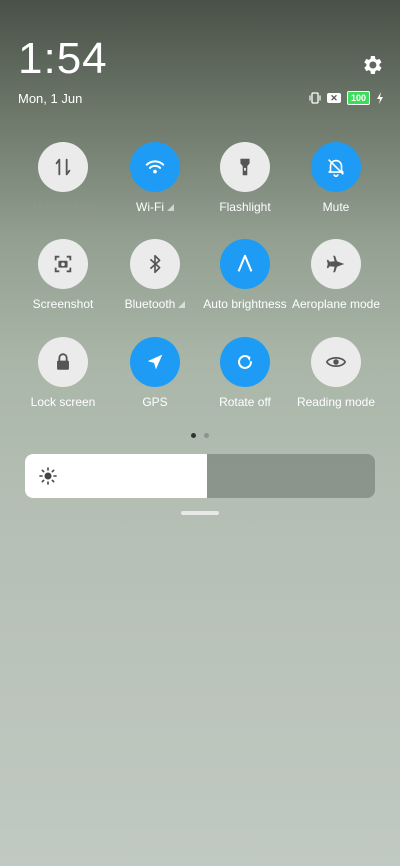 The width and height of the screenshot is (400, 866). Describe the element at coordinates (63, 207) in the screenshot. I see `tile-label: Mobile data` at that location.